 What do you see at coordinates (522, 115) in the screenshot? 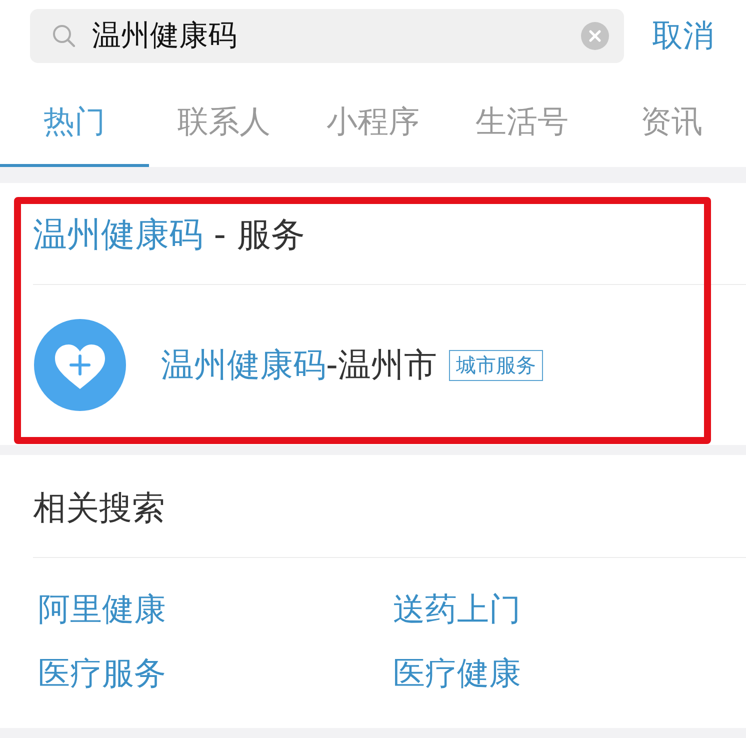
I see `tab: 生活号` at bounding box center [522, 115].